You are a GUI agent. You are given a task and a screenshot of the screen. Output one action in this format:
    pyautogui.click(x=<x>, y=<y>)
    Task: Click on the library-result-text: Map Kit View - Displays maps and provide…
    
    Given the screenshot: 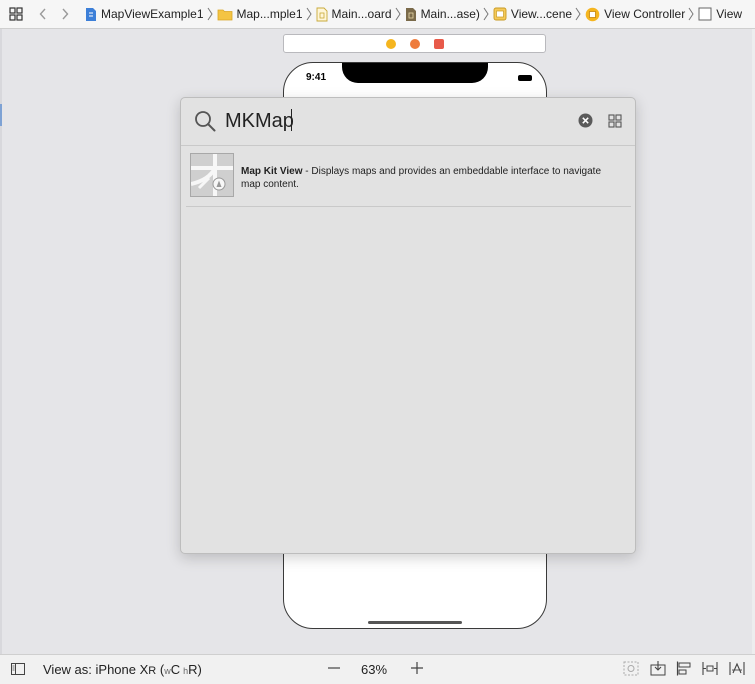 What is the action you would take?
    pyautogui.click(x=426, y=178)
    